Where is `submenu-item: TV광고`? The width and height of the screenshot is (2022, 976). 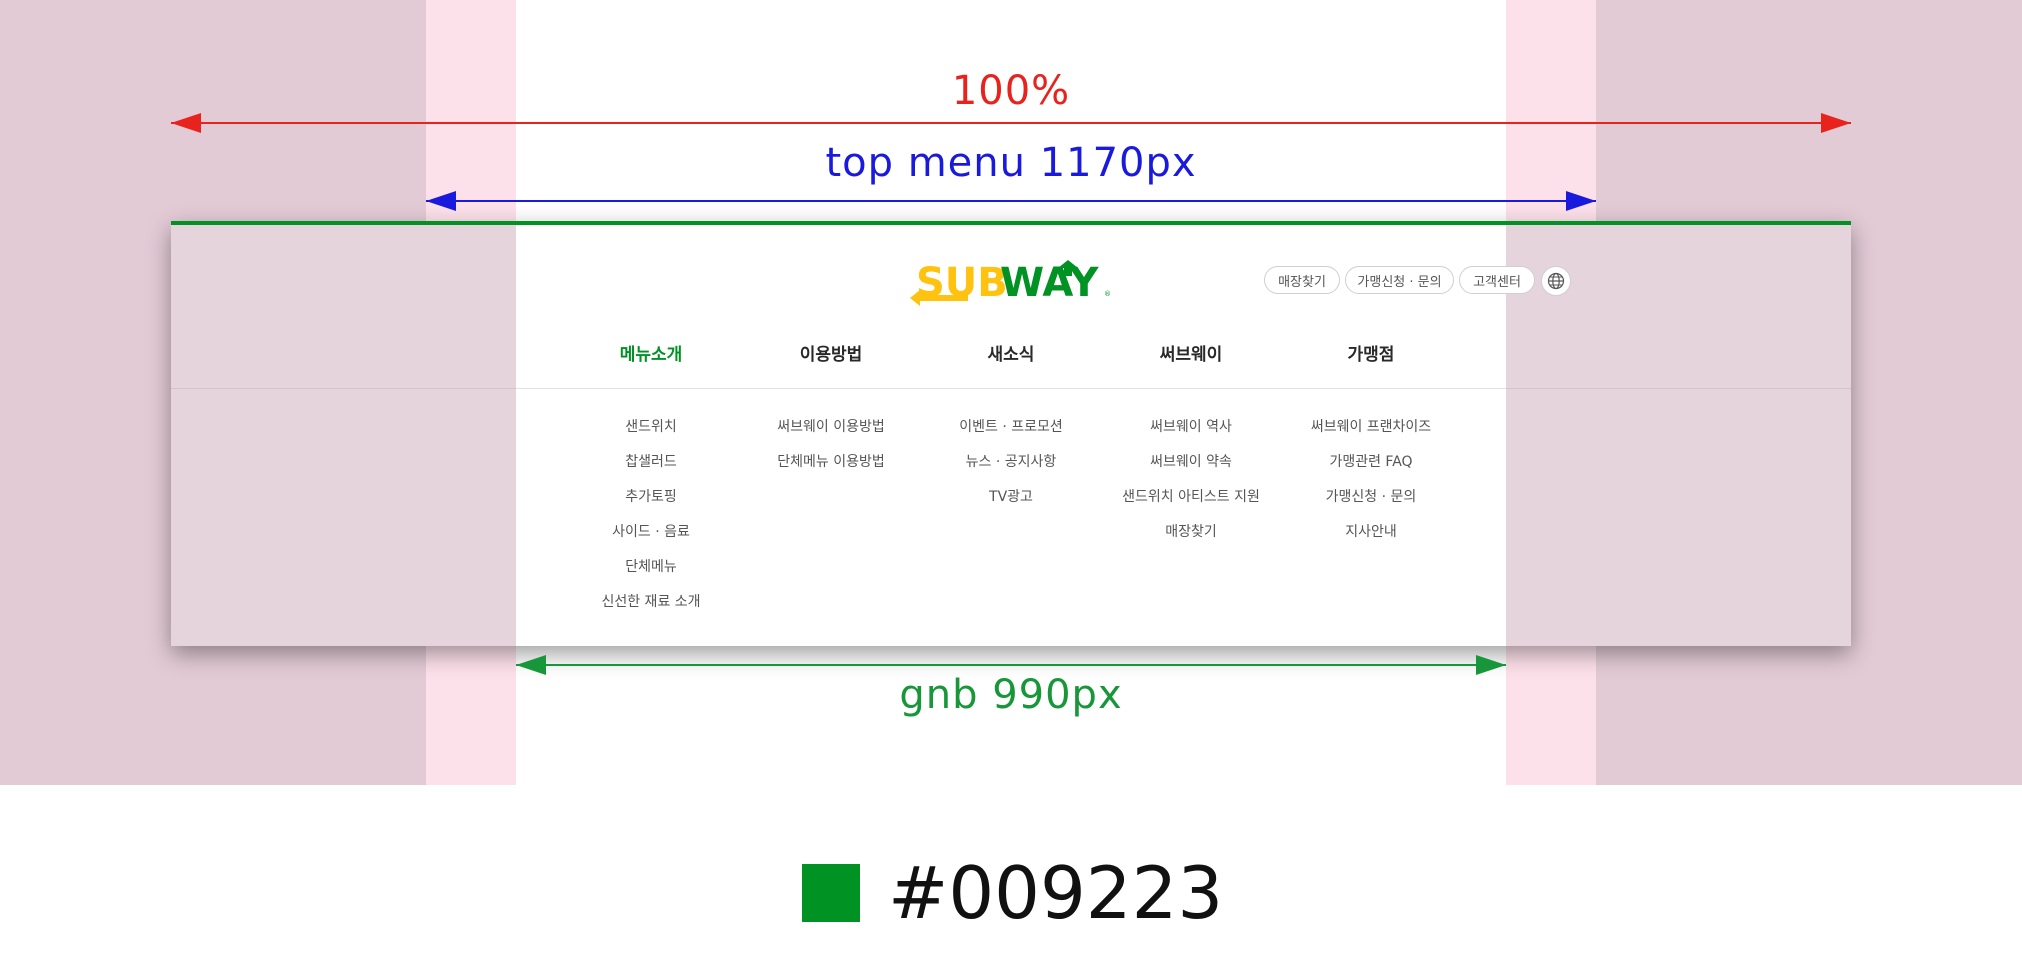 submenu-item: TV광고 is located at coordinates (1011, 502).